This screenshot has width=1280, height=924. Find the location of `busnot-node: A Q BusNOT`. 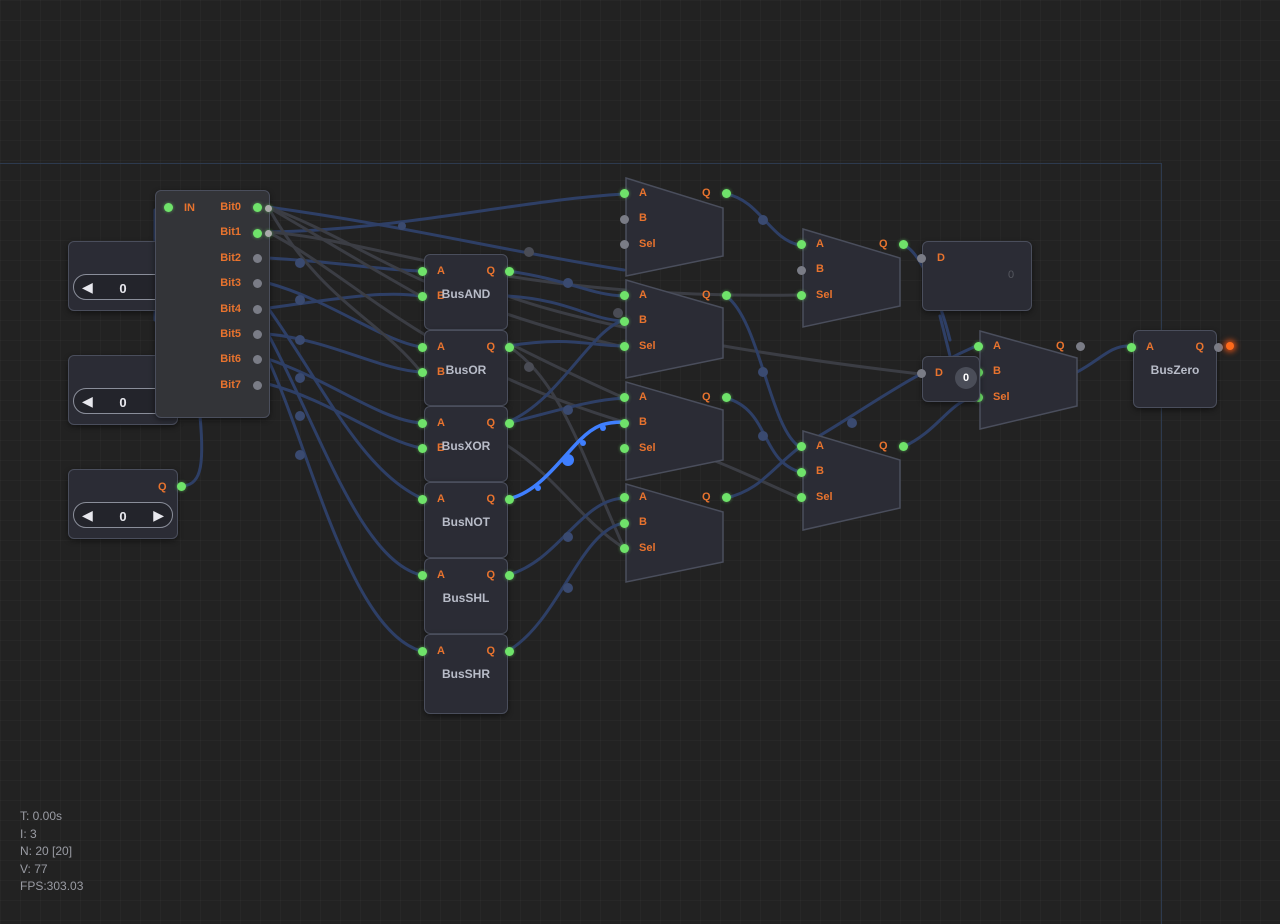

busnot-node: A Q BusNOT is located at coordinates (466, 520).